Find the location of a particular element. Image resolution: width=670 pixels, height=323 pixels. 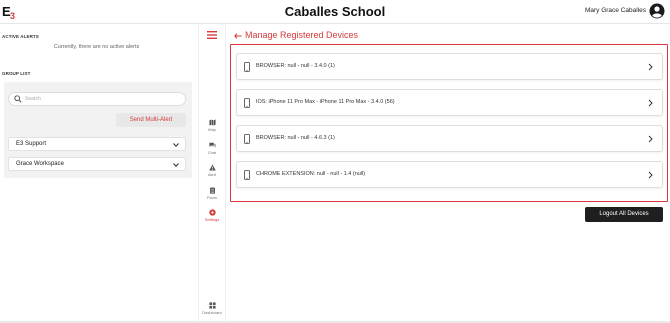

avatar-icon is located at coordinates (657, 11).